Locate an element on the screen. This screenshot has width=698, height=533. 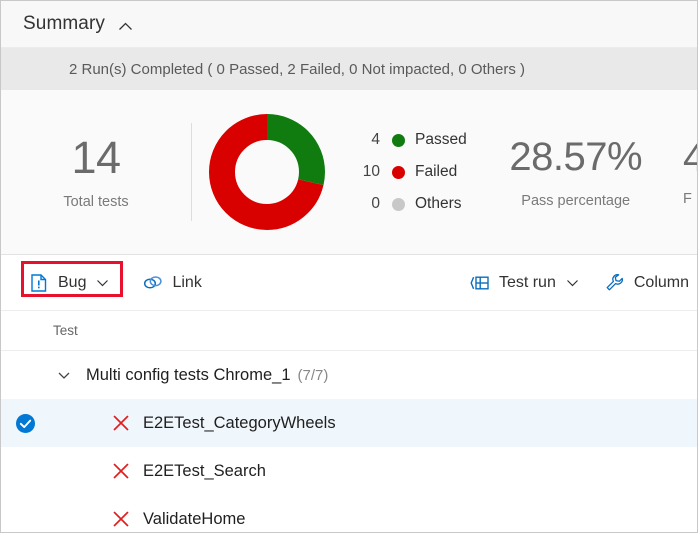
cut-off-metric: 4 F is located at coordinates (690, 172).